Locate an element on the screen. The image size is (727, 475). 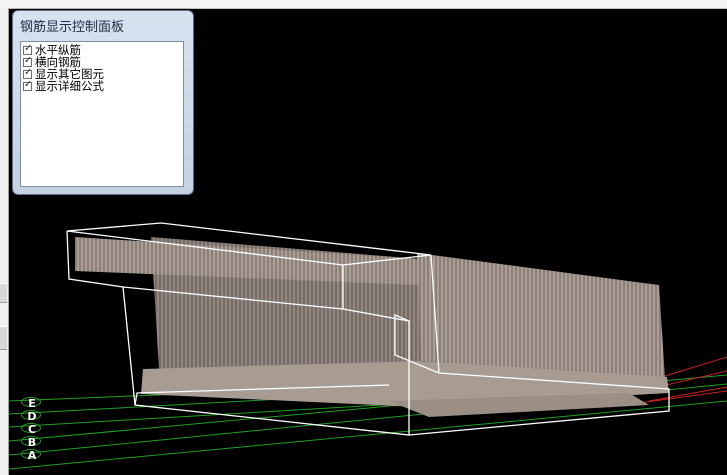
option-label: 显示详细公式 is located at coordinates (69, 86).